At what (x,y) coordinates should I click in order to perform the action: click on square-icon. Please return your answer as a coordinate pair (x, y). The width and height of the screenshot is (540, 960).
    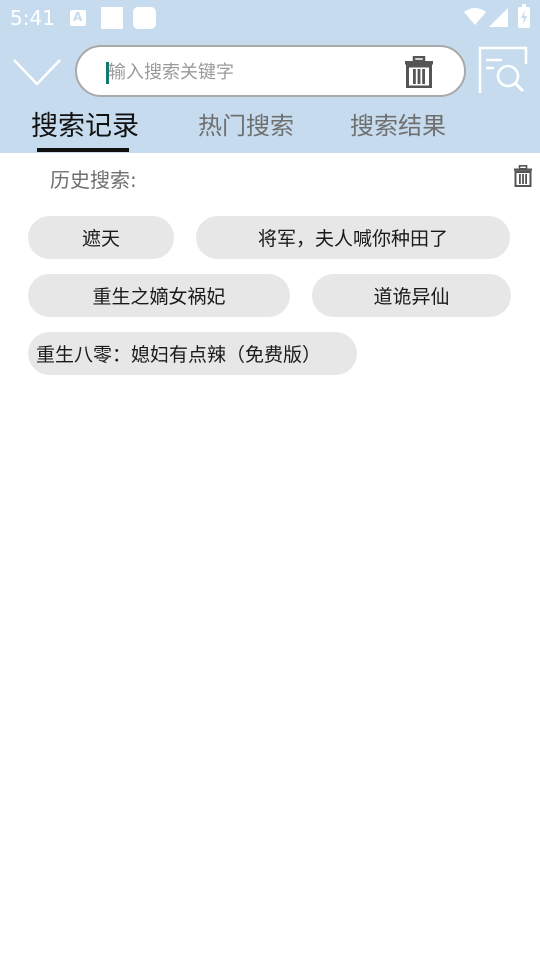
    Looking at the image, I should click on (112, 18).